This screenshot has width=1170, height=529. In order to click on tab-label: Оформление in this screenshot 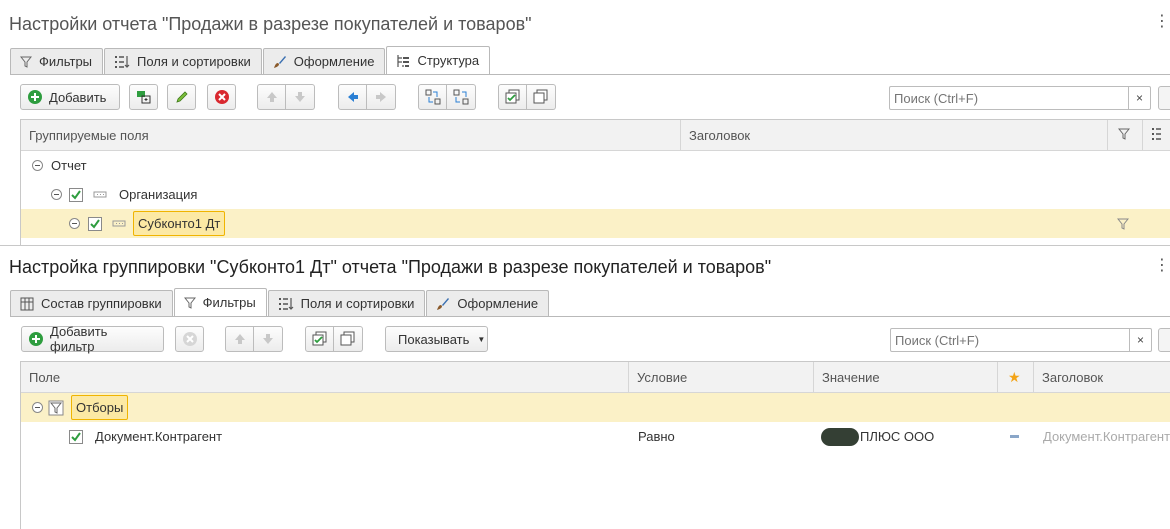, I will do `click(498, 303)`.